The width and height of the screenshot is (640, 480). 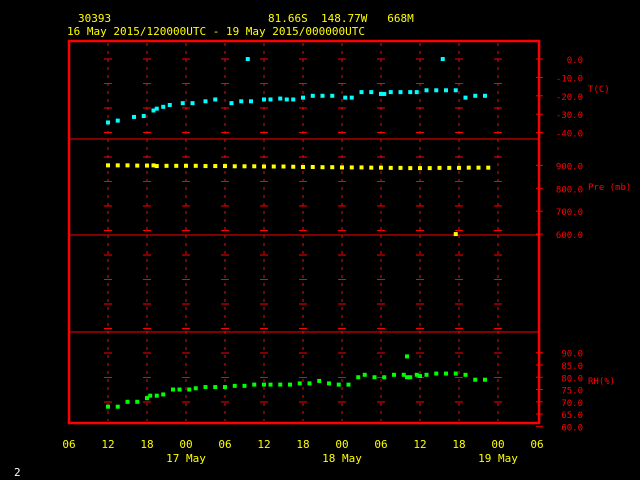 What do you see at coordinates (601, 382) in the screenshot?
I see `humidity-axis-label: RH(%)` at bounding box center [601, 382].